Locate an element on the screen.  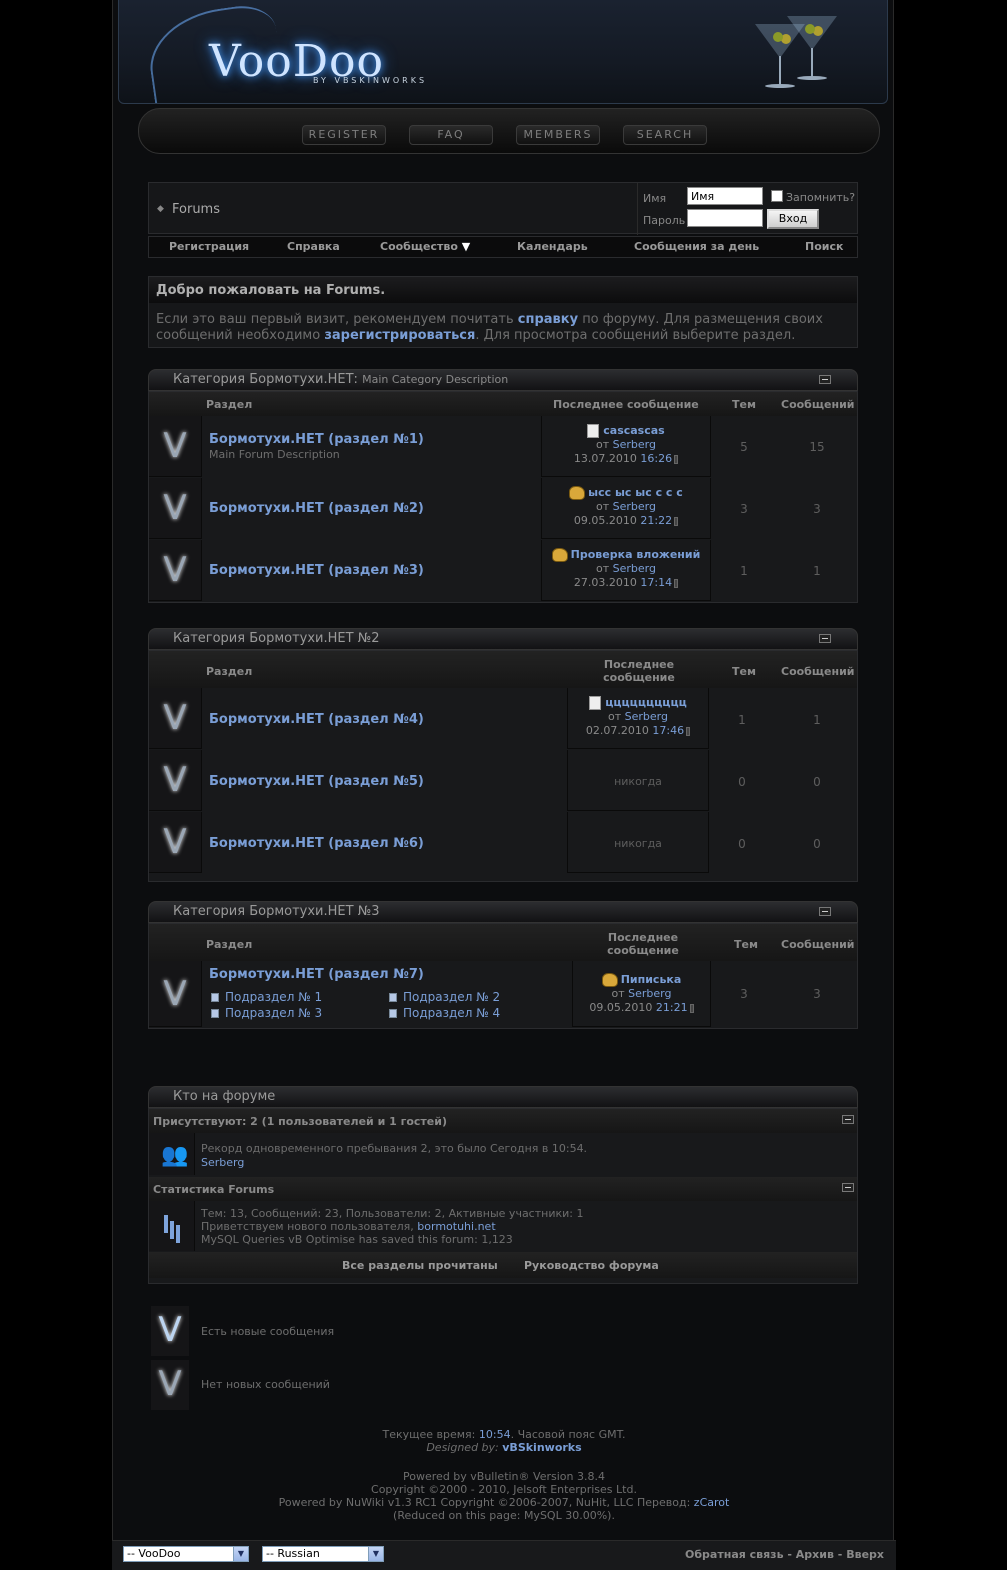
forum-title: Бормотухи.НЕТ (раздел №6) is located at coordinates (316, 843).